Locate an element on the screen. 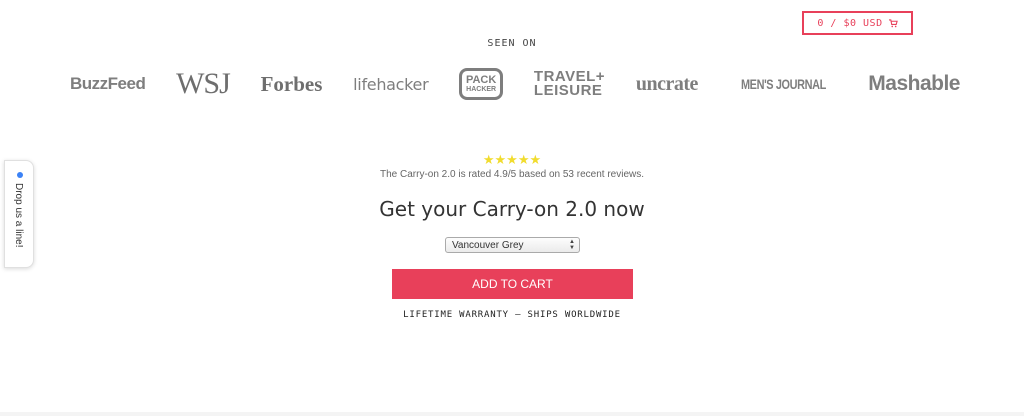 The height and width of the screenshot is (416, 1024). travel-leisure-logo: TRAVEL+ LEISURE is located at coordinates (569, 84).